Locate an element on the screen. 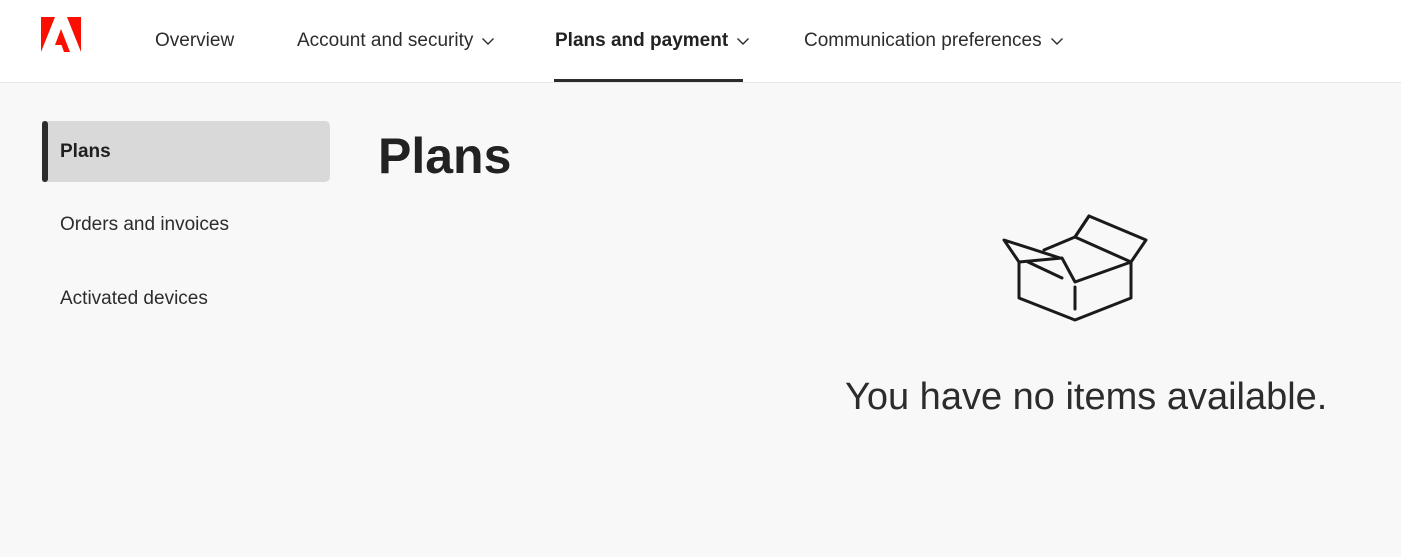  sidebar-item-label: Plans is located at coordinates (85, 151).